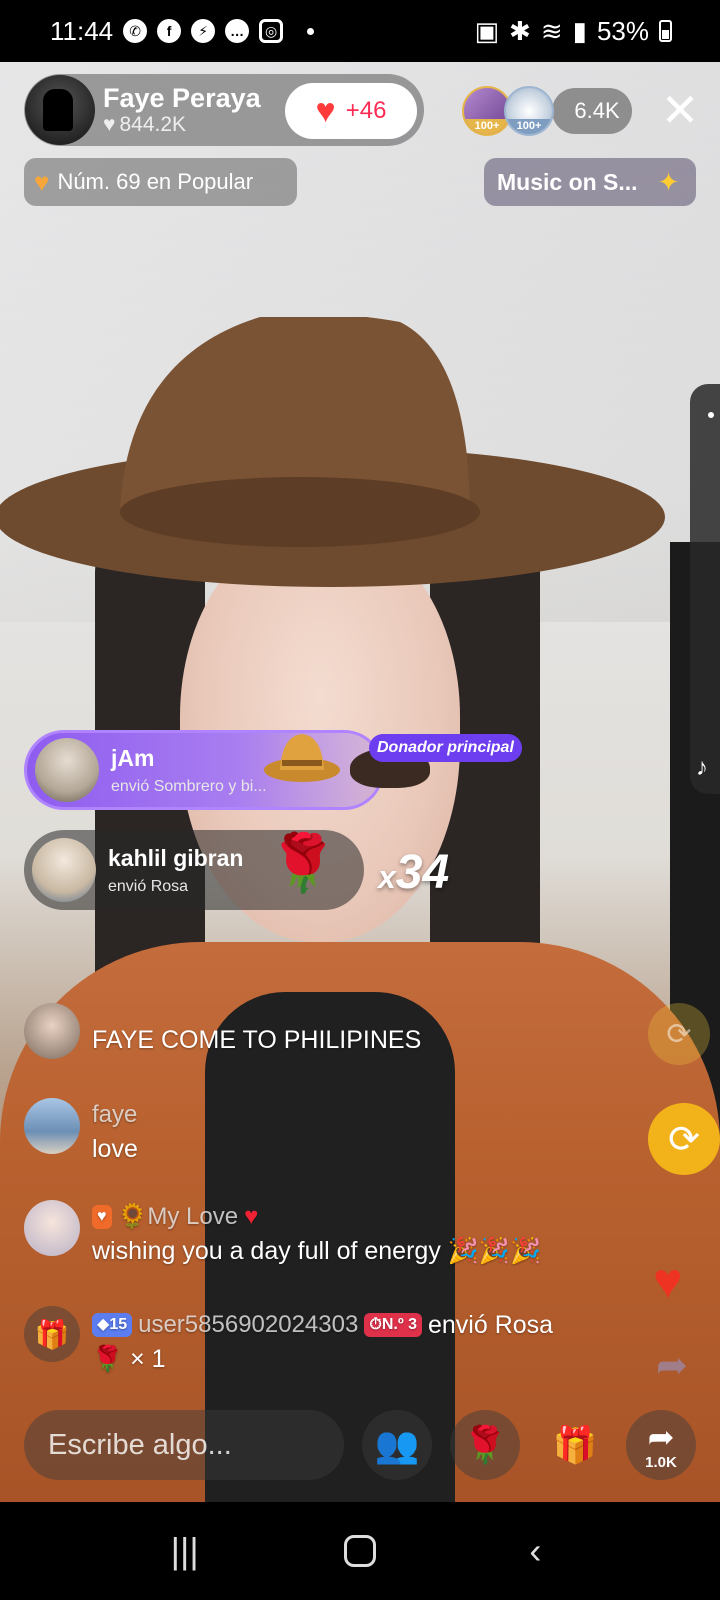 This screenshot has height=1600, width=720. I want to click on top-donor-tag: Donador principal, so click(445, 748).